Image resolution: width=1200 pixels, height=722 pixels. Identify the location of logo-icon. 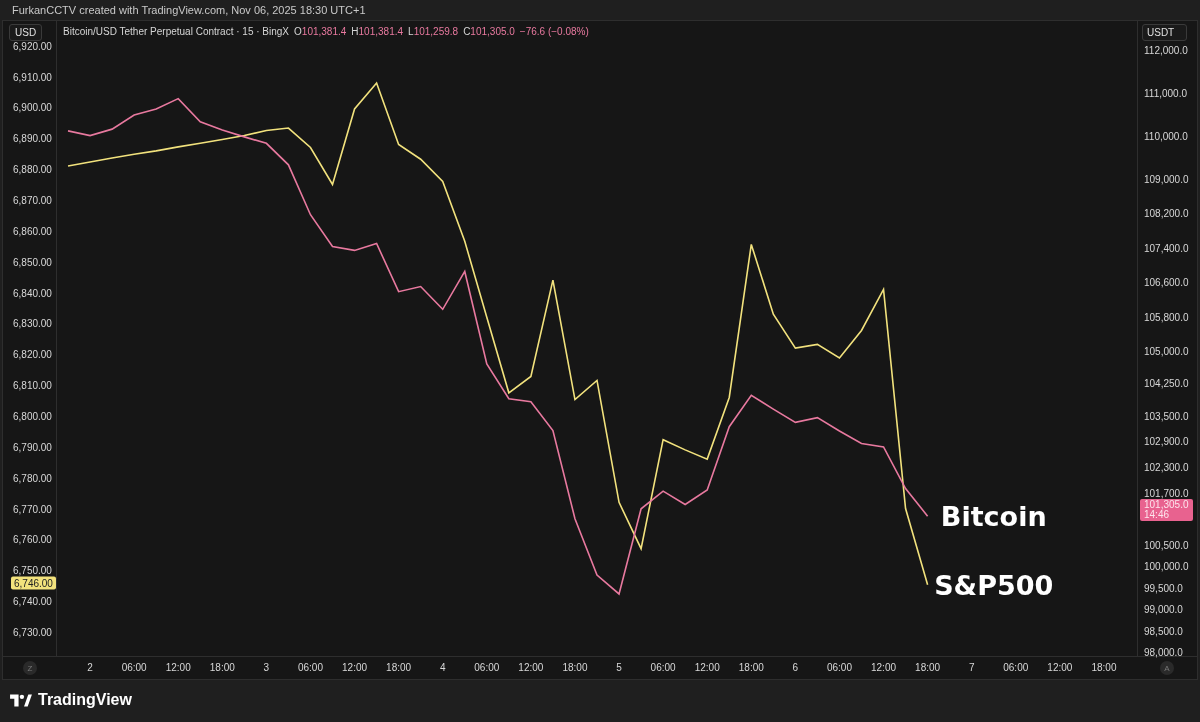
(21, 700).